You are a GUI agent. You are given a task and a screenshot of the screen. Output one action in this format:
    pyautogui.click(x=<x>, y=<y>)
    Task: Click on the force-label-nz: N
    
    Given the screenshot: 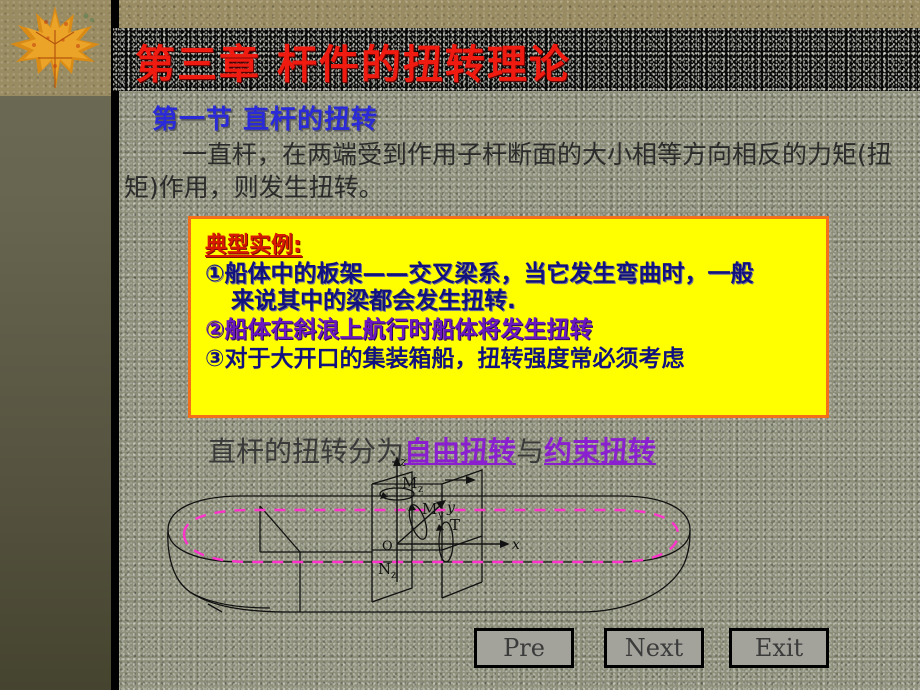 What is the action you would take?
    pyautogui.click(x=384, y=569)
    